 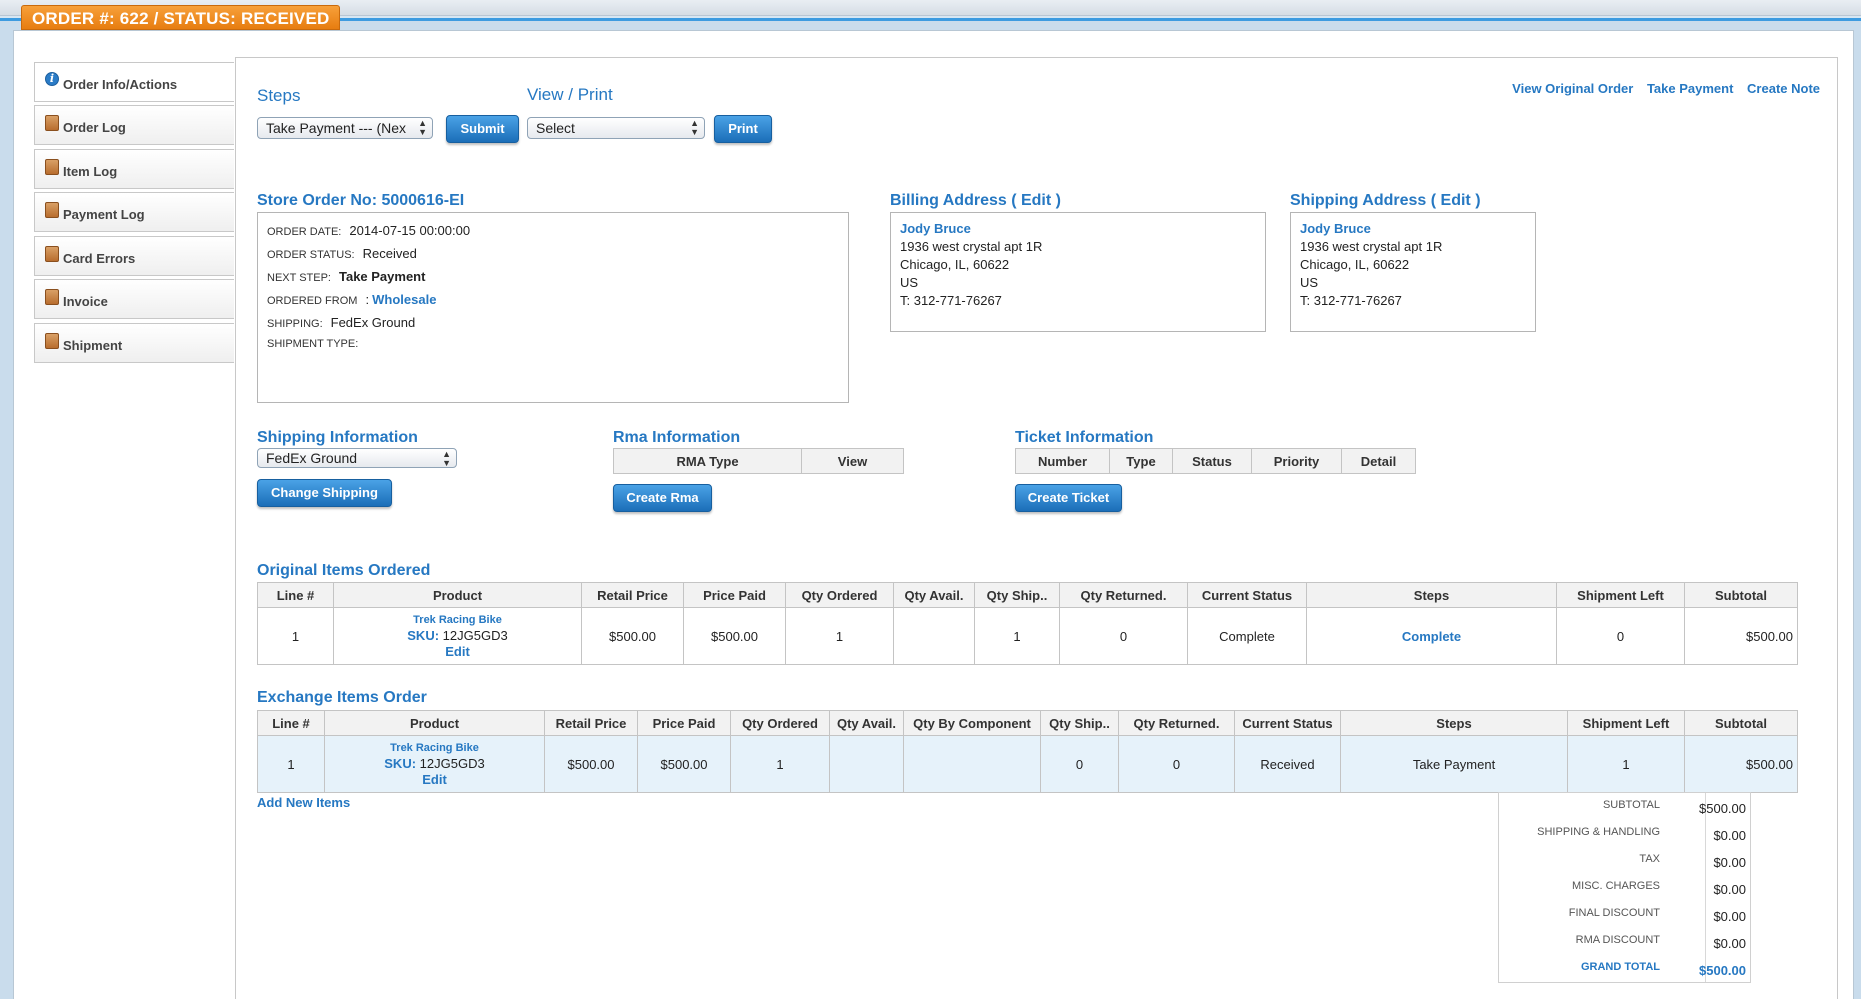 I want to click on totals-row-rma-discount: RMA DISCOUNT $0.00, so click(x=1624, y=941).